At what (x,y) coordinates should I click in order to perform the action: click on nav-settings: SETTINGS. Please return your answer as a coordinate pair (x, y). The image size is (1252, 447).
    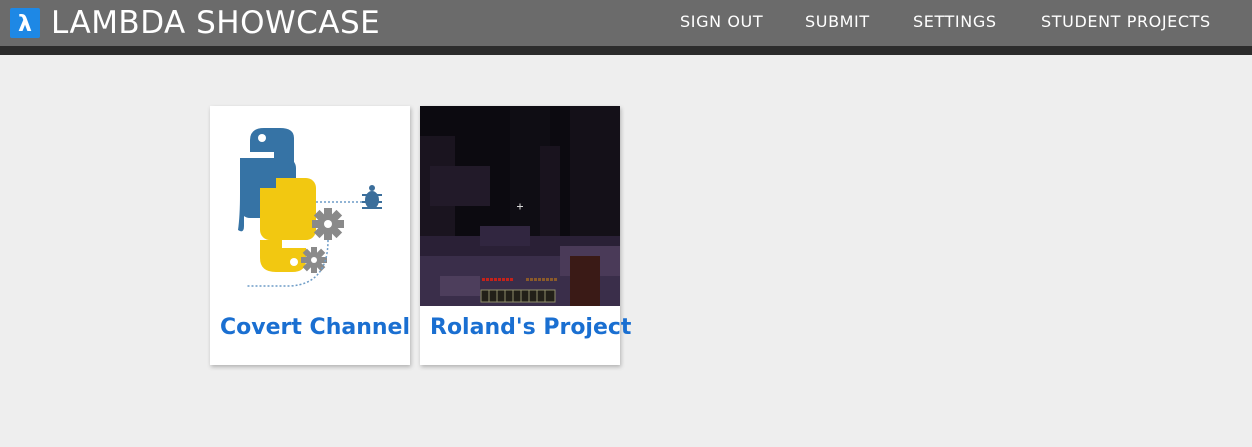
    Looking at the image, I should click on (955, 22).